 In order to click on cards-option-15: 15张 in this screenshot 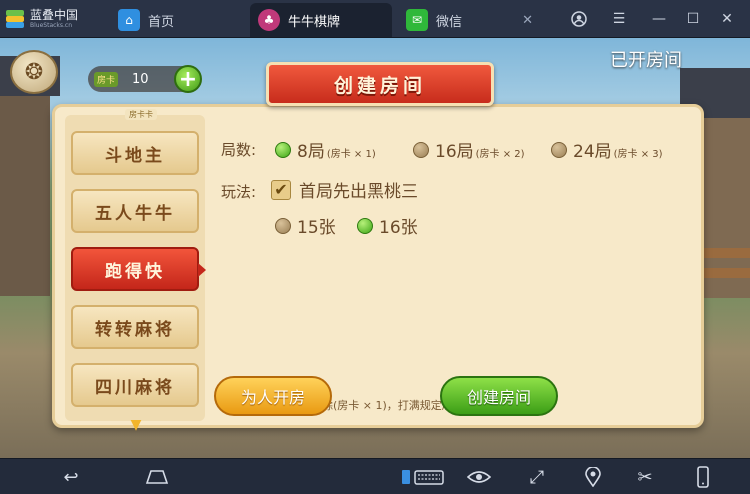, I will do `click(305, 225)`.